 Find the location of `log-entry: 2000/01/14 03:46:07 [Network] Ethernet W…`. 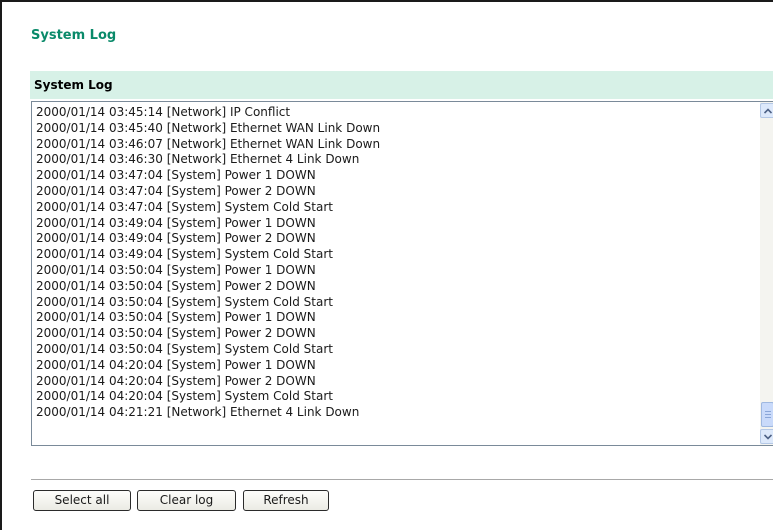

log-entry: 2000/01/14 03:46:07 [Network] Ethernet W… is located at coordinates (208, 143).